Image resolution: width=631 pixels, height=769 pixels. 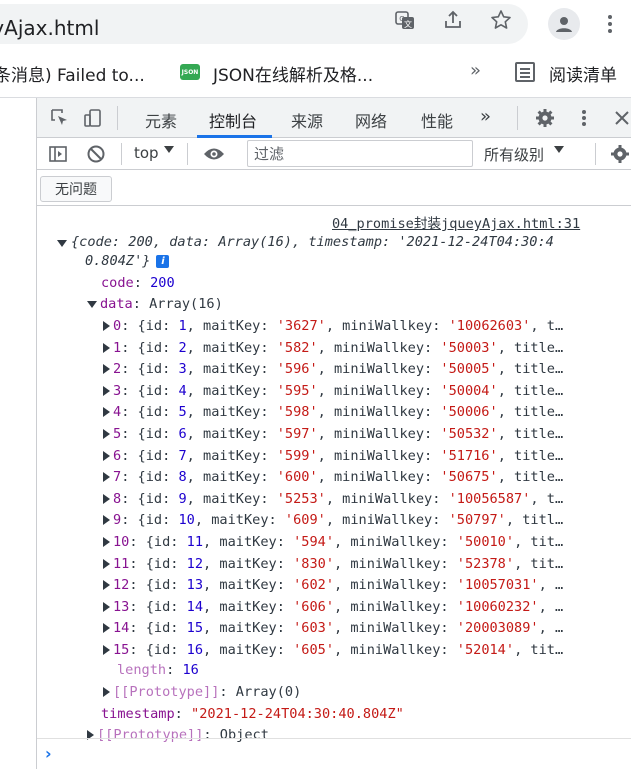 What do you see at coordinates (564, 24) in the screenshot?
I see `profile-avatar-icon` at bounding box center [564, 24].